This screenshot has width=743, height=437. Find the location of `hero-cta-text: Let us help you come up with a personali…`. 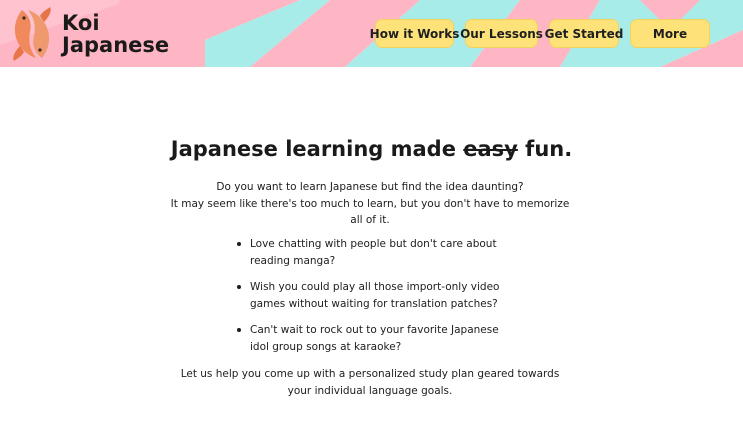

hero-cta-text: Let us help you come up with a personali… is located at coordinates (370, 382).